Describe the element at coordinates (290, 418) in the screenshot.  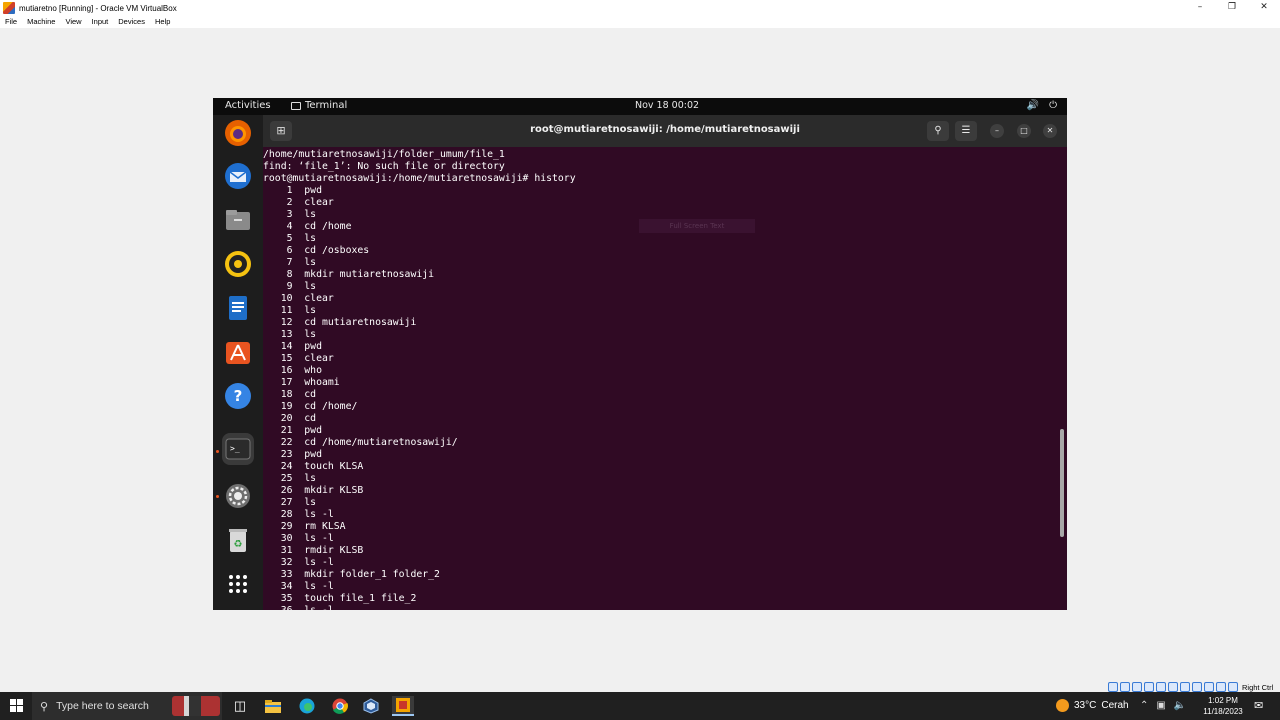
I see `terminal-line: 20 cd` at that location.